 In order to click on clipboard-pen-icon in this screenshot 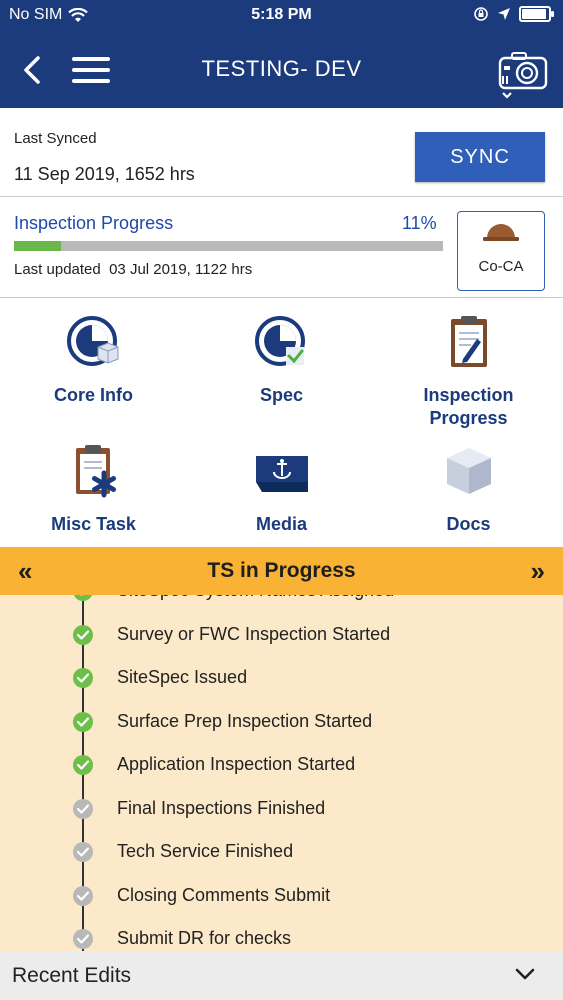, I will do `click(468, 341)`.